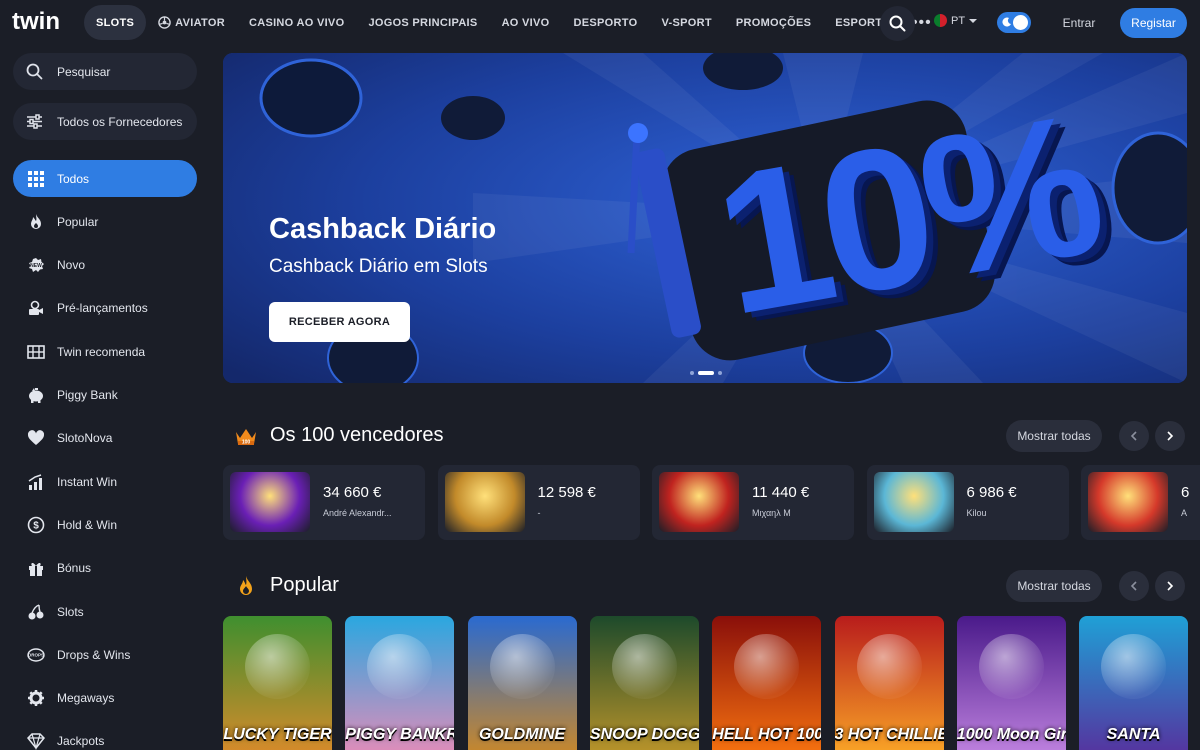 Image resolution: width=1200 pixels, height=750 pixels. What do you see at coordinates (87, 481) in the screenshot?
I see `sidebar-item-label: Instant Win` at bounding box center [87, 481].